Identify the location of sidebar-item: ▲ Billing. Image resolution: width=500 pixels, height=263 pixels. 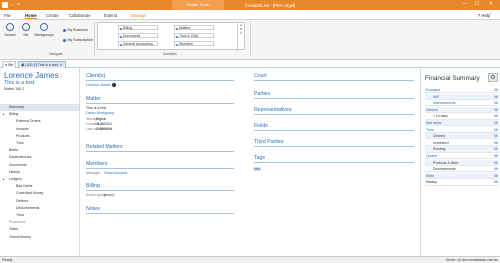
(39, 114).